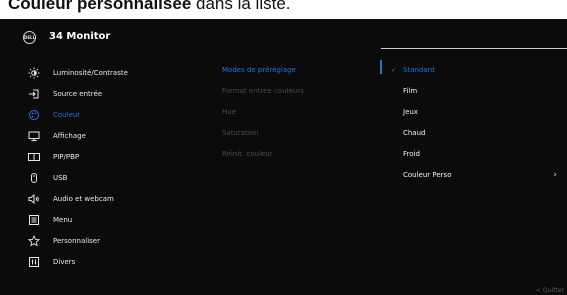 This screenshot has width=567, height=295. I want to click on option-froid: Froid, so click(483, 154).